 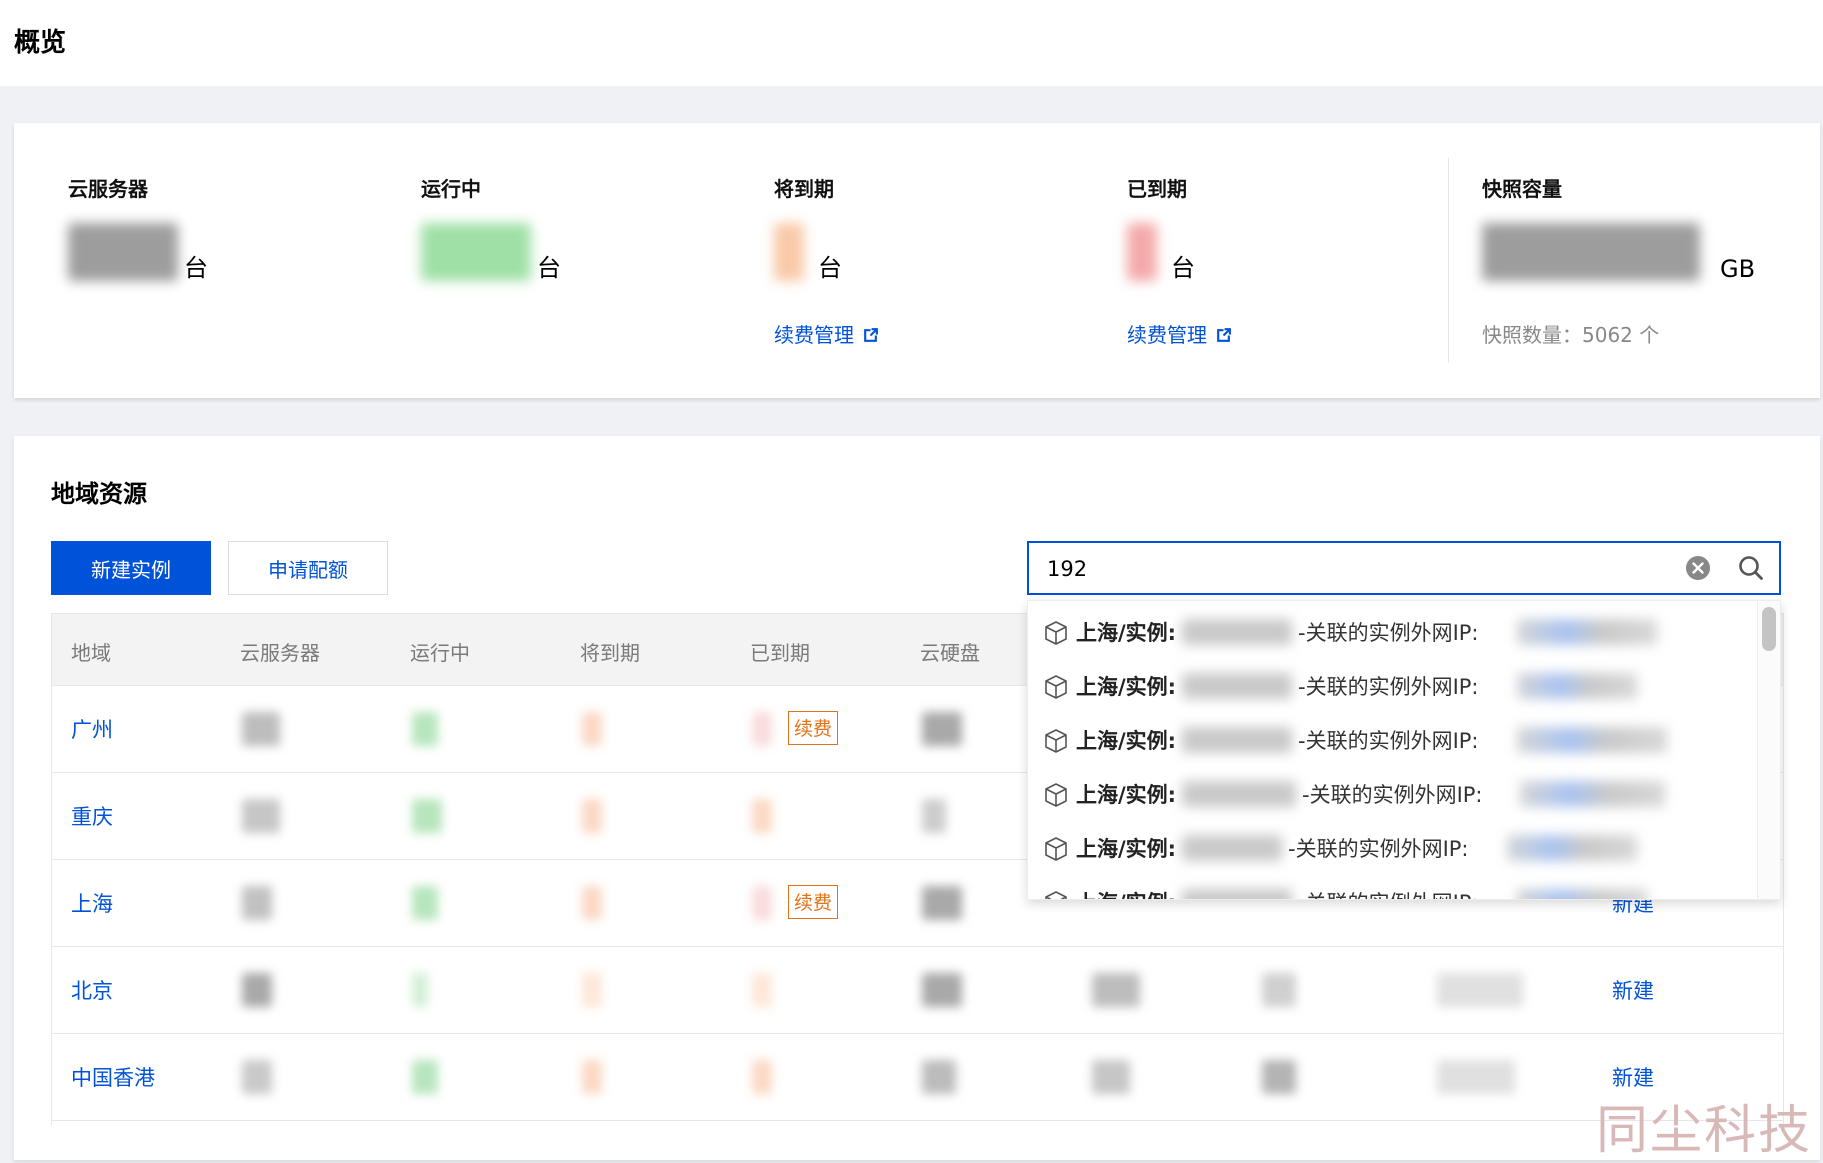 What do you see at coordinates (113, 1077) in the screenshot?
I see `region-link: 中国香港` at bounding box center [113, 1077].